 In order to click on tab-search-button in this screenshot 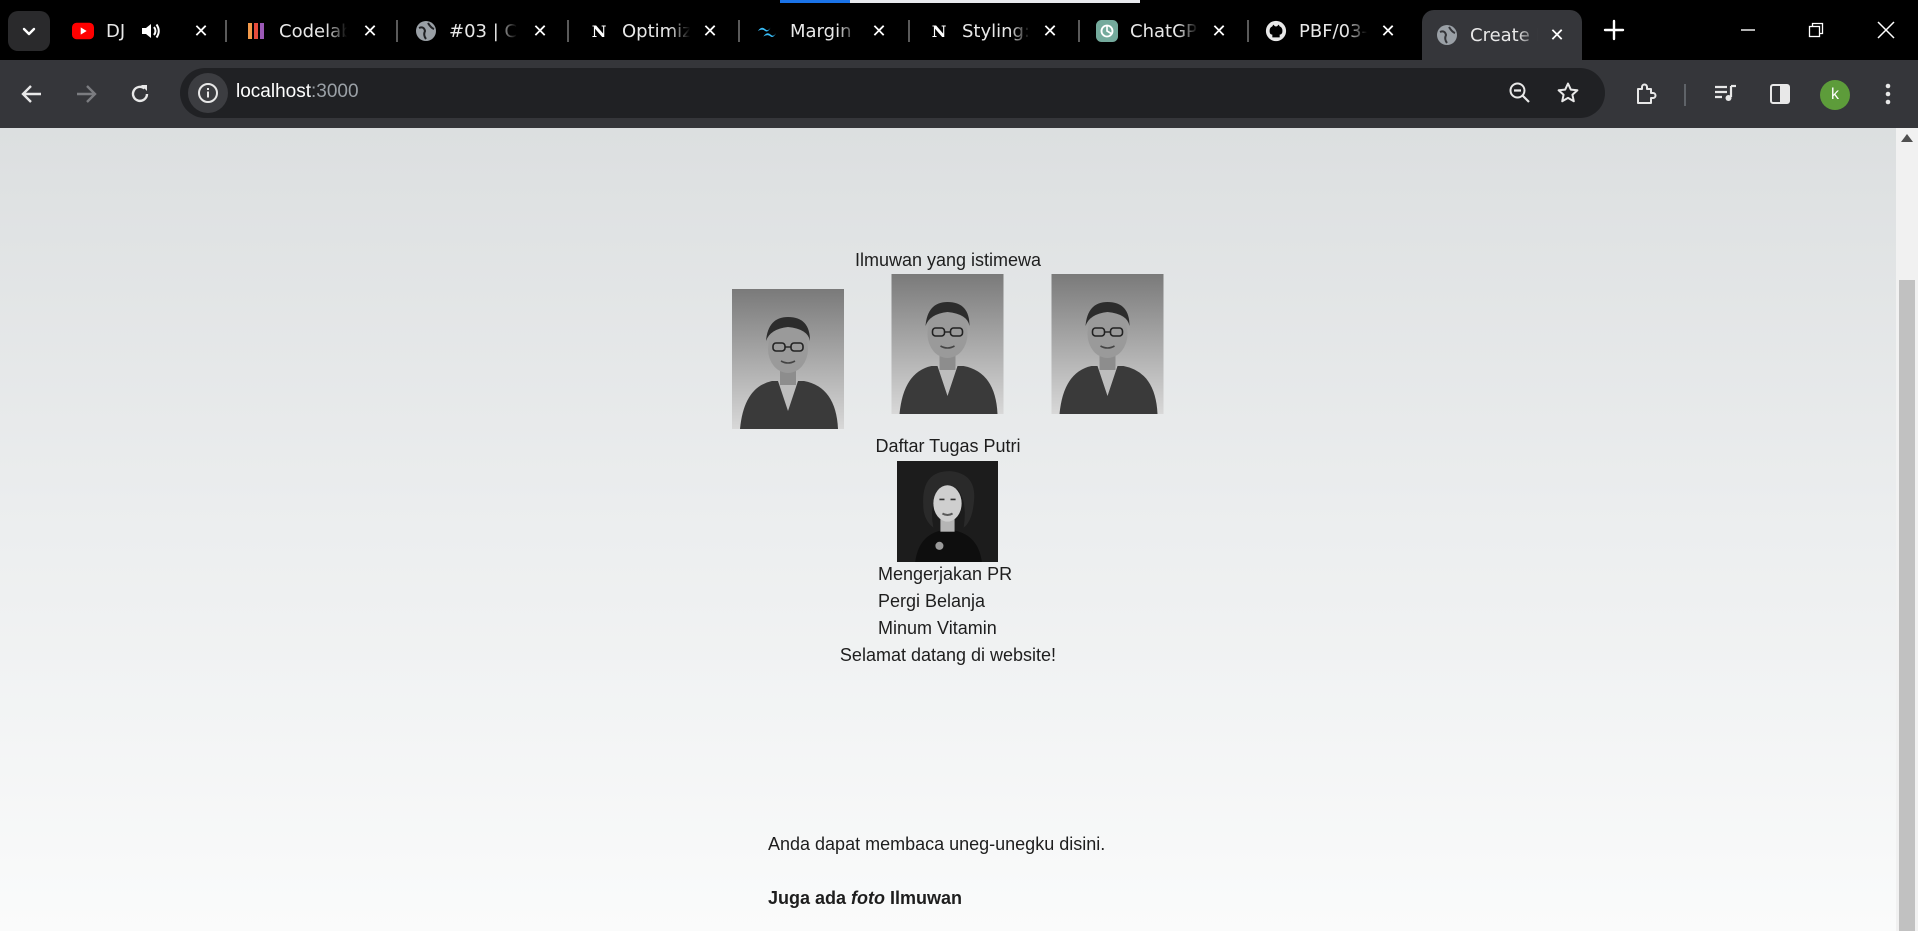, I will do `click(29, 31)`.